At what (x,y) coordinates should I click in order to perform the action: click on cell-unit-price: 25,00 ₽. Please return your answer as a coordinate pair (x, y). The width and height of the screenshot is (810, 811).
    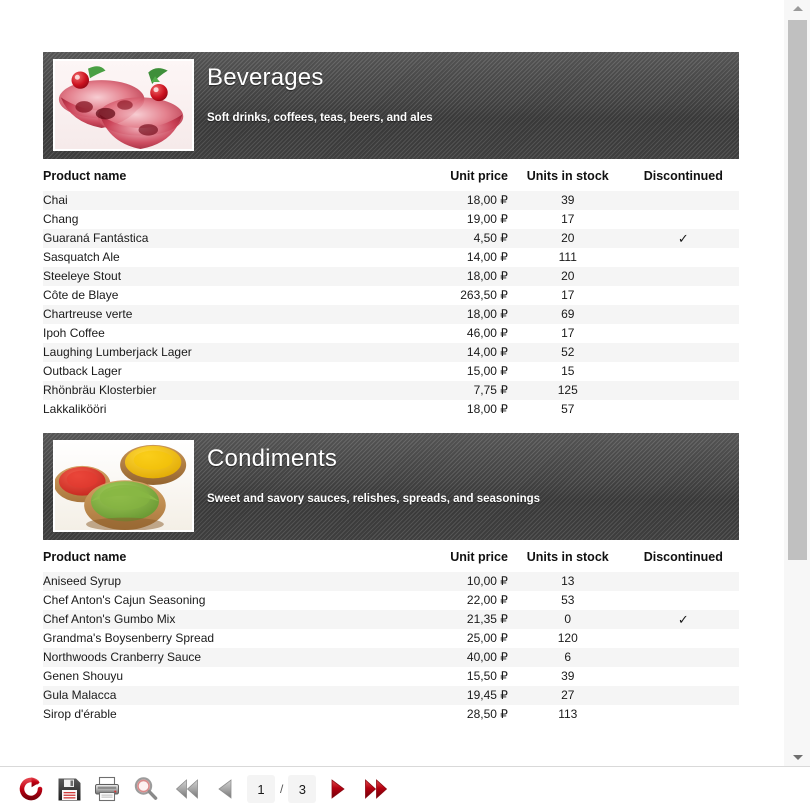
    Looking at the image, I should click on (444, 638).